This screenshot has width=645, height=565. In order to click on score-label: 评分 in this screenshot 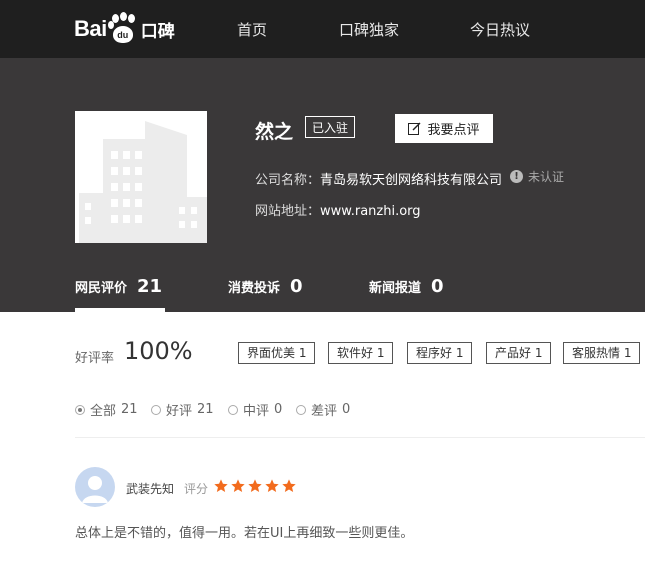, I will do `click(196, 489)`.